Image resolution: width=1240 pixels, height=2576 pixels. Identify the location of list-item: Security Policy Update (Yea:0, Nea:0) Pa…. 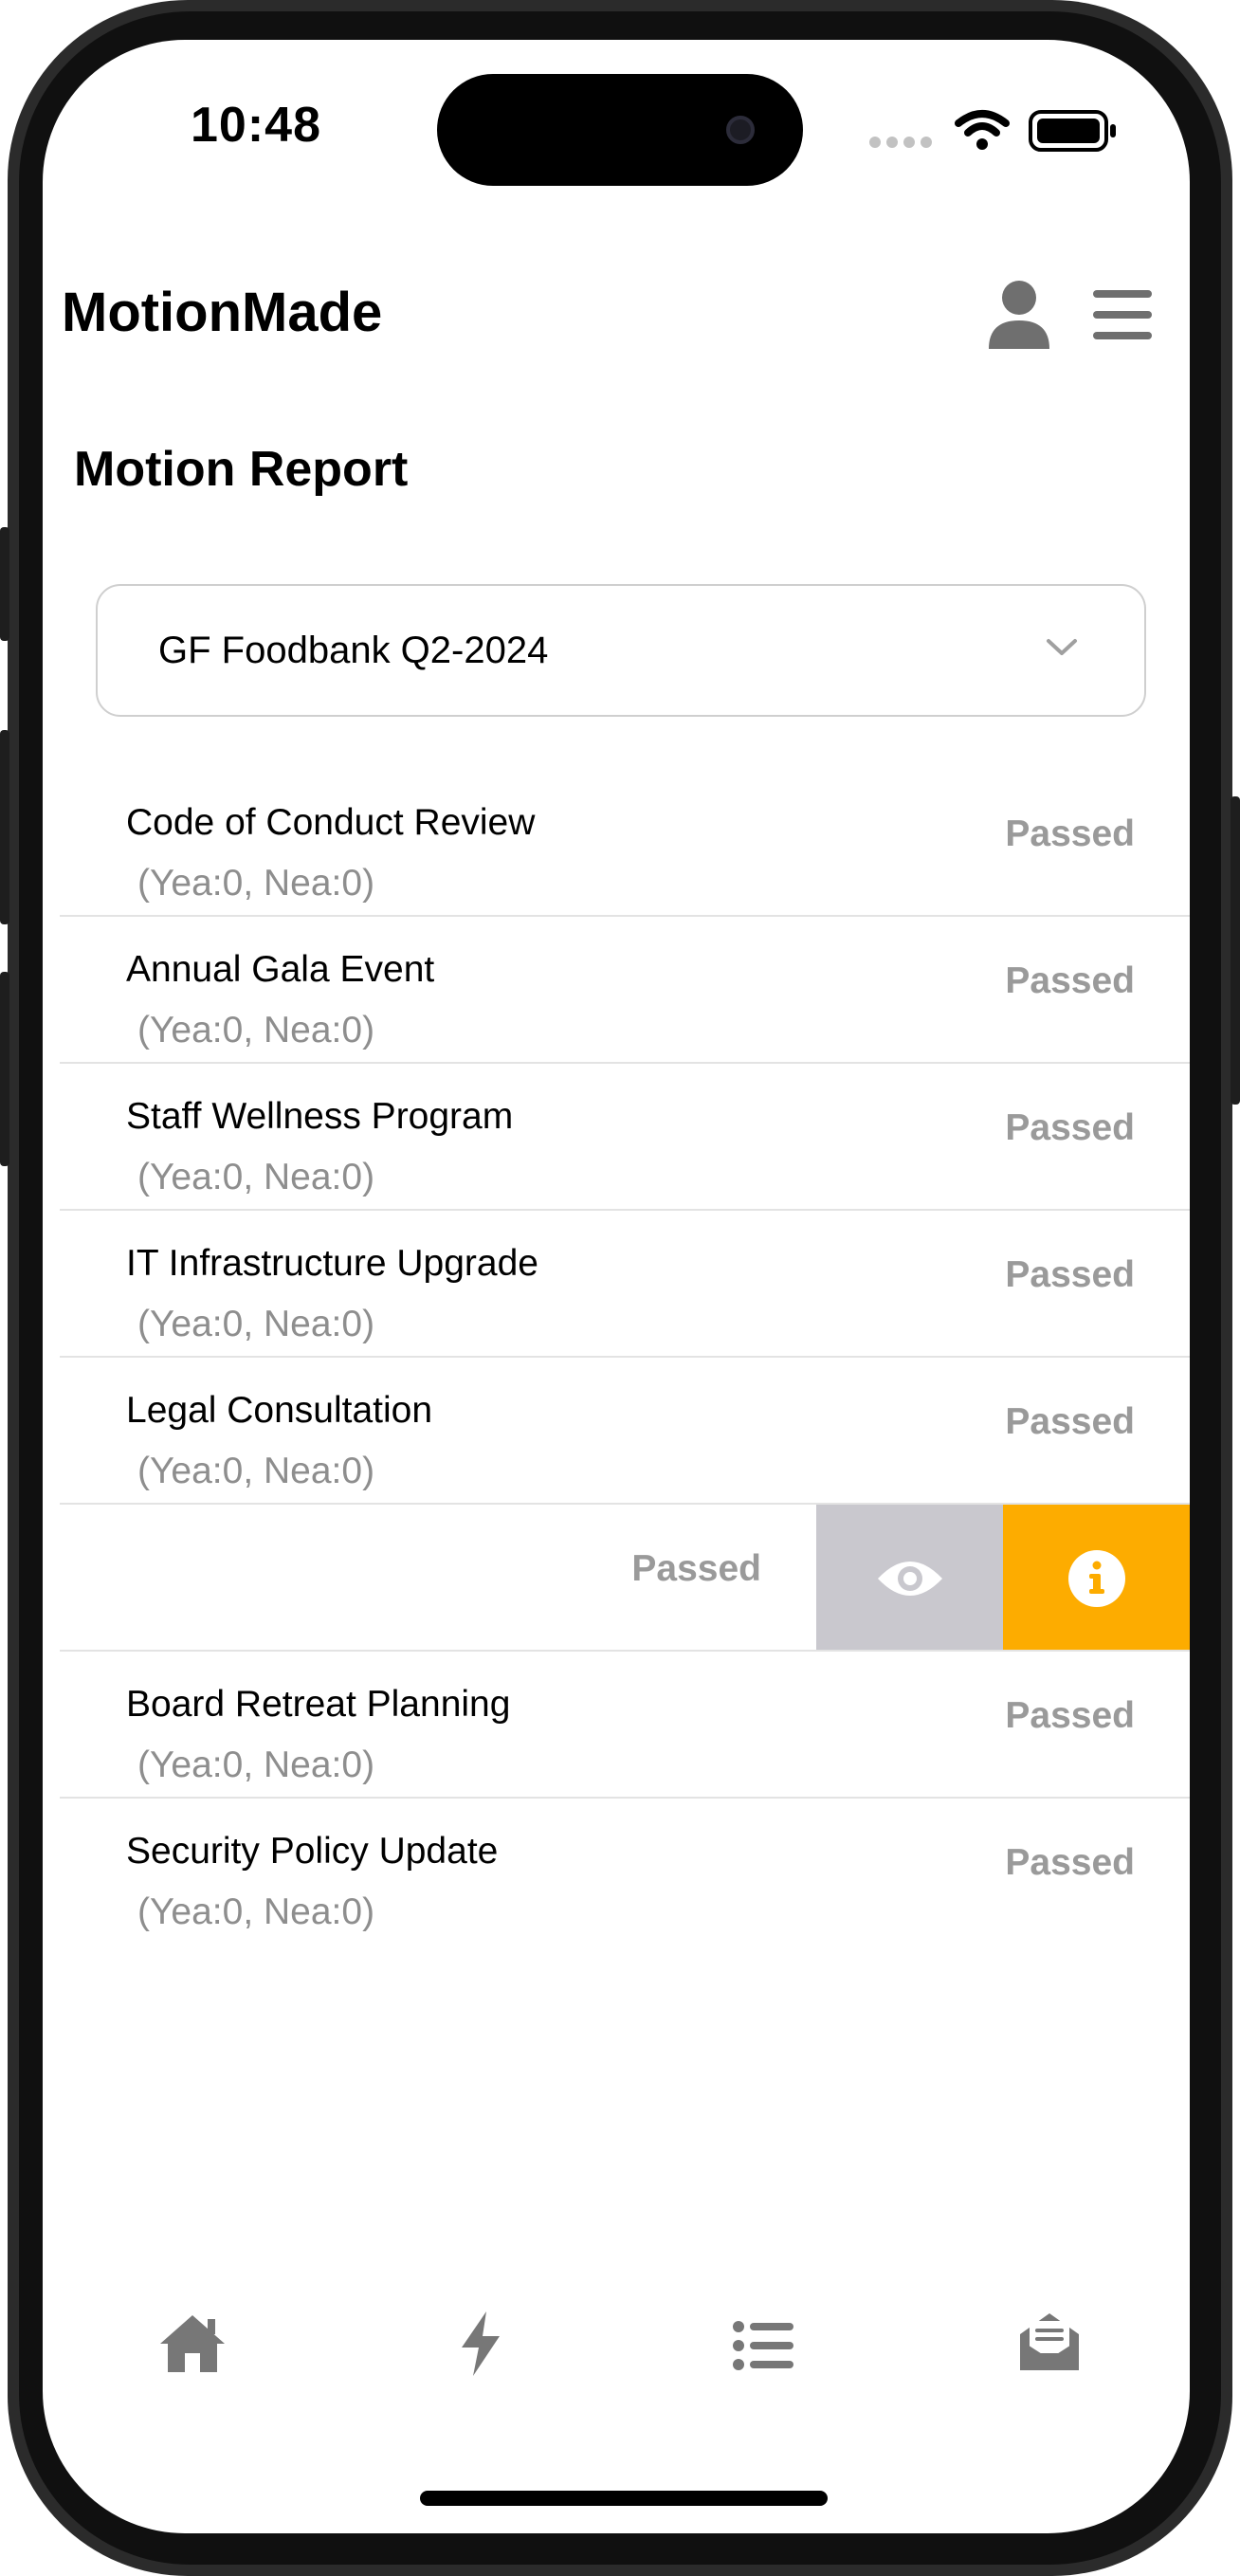
(625, 1872).